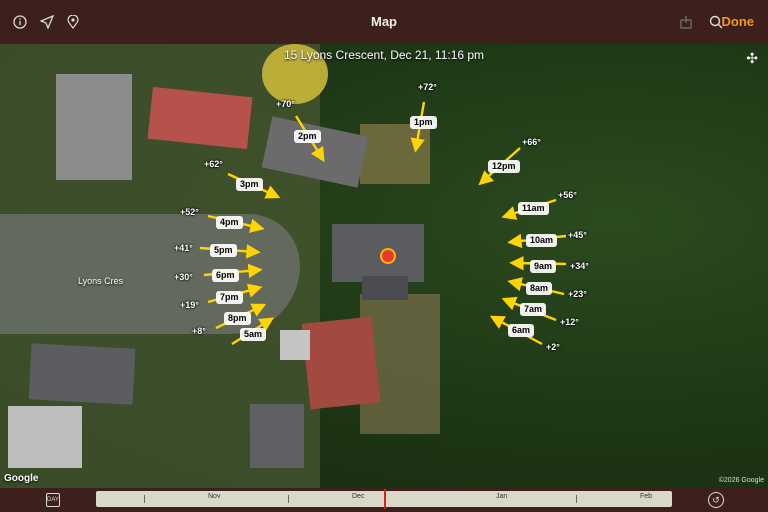 This screenshot has width=768, height=512. Describe the element at coordinates (53, 500) in the screenshot. I see `calendar-icon: DAY` at that location.